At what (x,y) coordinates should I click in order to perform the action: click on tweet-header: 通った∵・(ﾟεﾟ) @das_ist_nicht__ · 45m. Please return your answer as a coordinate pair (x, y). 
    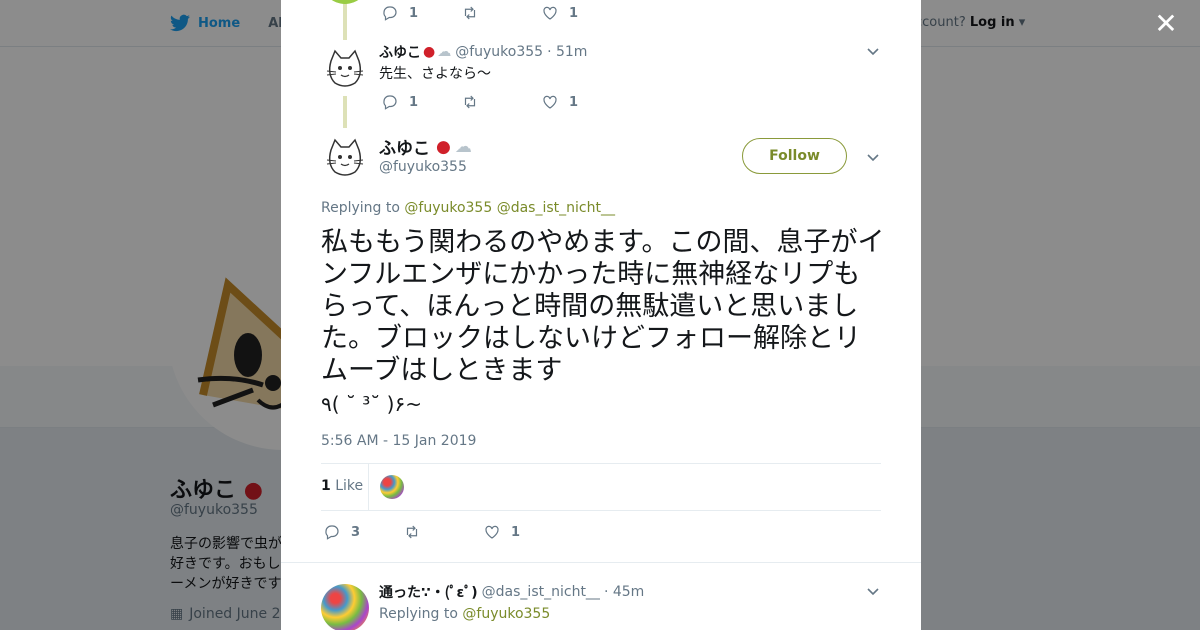
    Looking at the image, I should click on (511, 592).